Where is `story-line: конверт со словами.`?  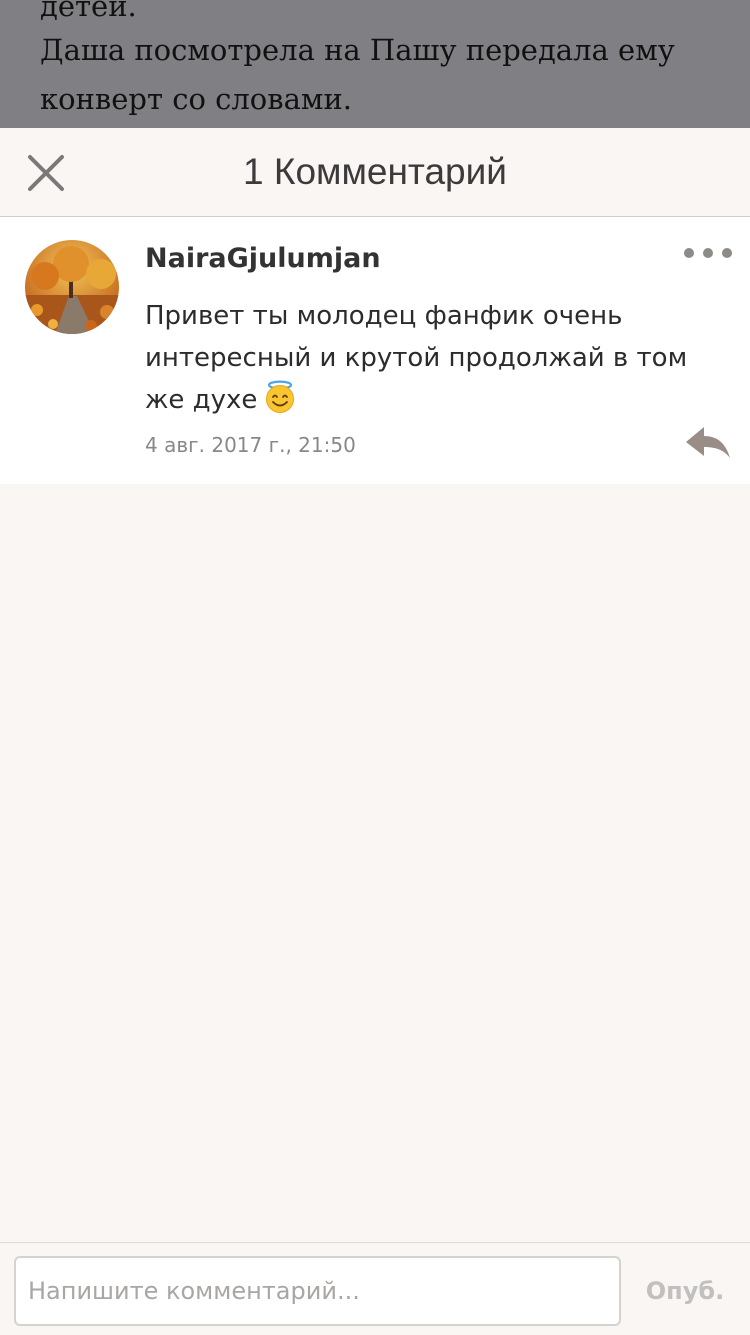
story-line: конверт со словами. is located at coordinates (196, 99).